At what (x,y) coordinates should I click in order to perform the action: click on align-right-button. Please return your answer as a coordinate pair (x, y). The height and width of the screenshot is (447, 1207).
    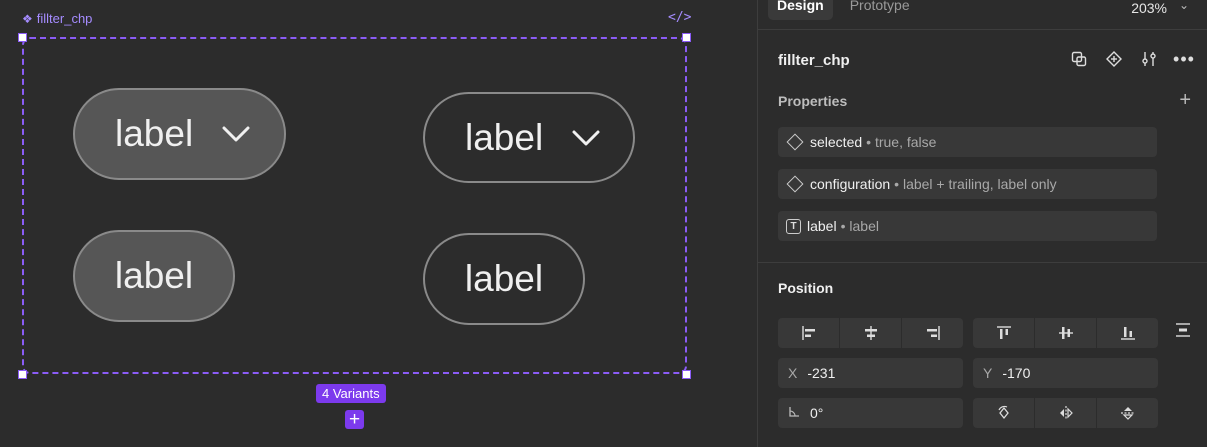
    Looking at the image, I should click on (932, 333).